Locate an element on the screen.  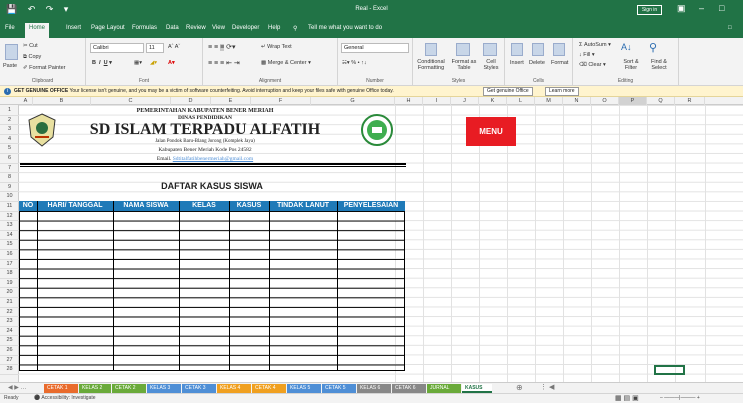
tab-data: Data is located at coordinates (172, 28).